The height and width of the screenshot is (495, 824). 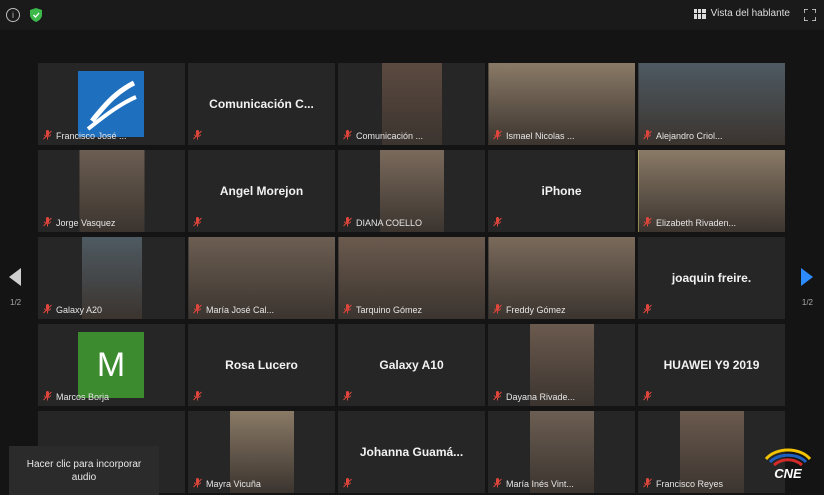 What do you see at coordinates (389, 310) in the screenshot?
I see `participant-name: Tarquino Gómez` at bounding box center [389, 310].